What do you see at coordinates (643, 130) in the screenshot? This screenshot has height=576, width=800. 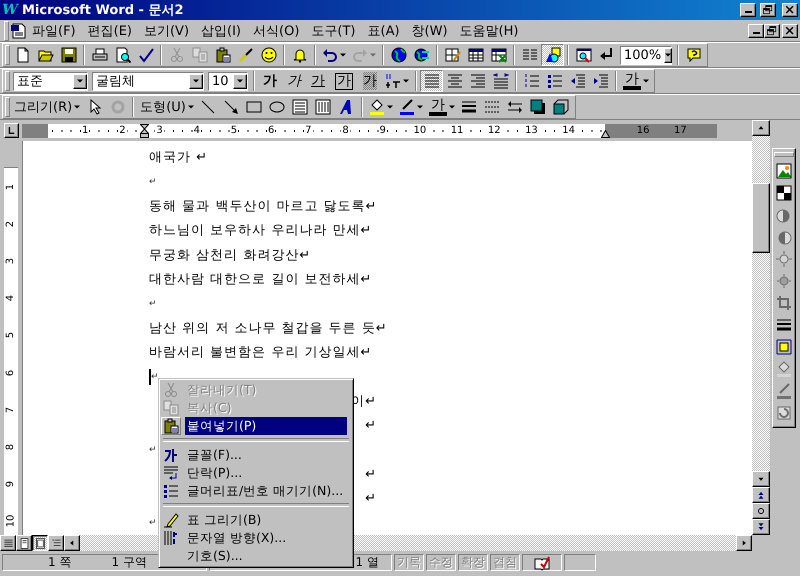 I see `ruler-number: 16` at bounding box center [643, 130].